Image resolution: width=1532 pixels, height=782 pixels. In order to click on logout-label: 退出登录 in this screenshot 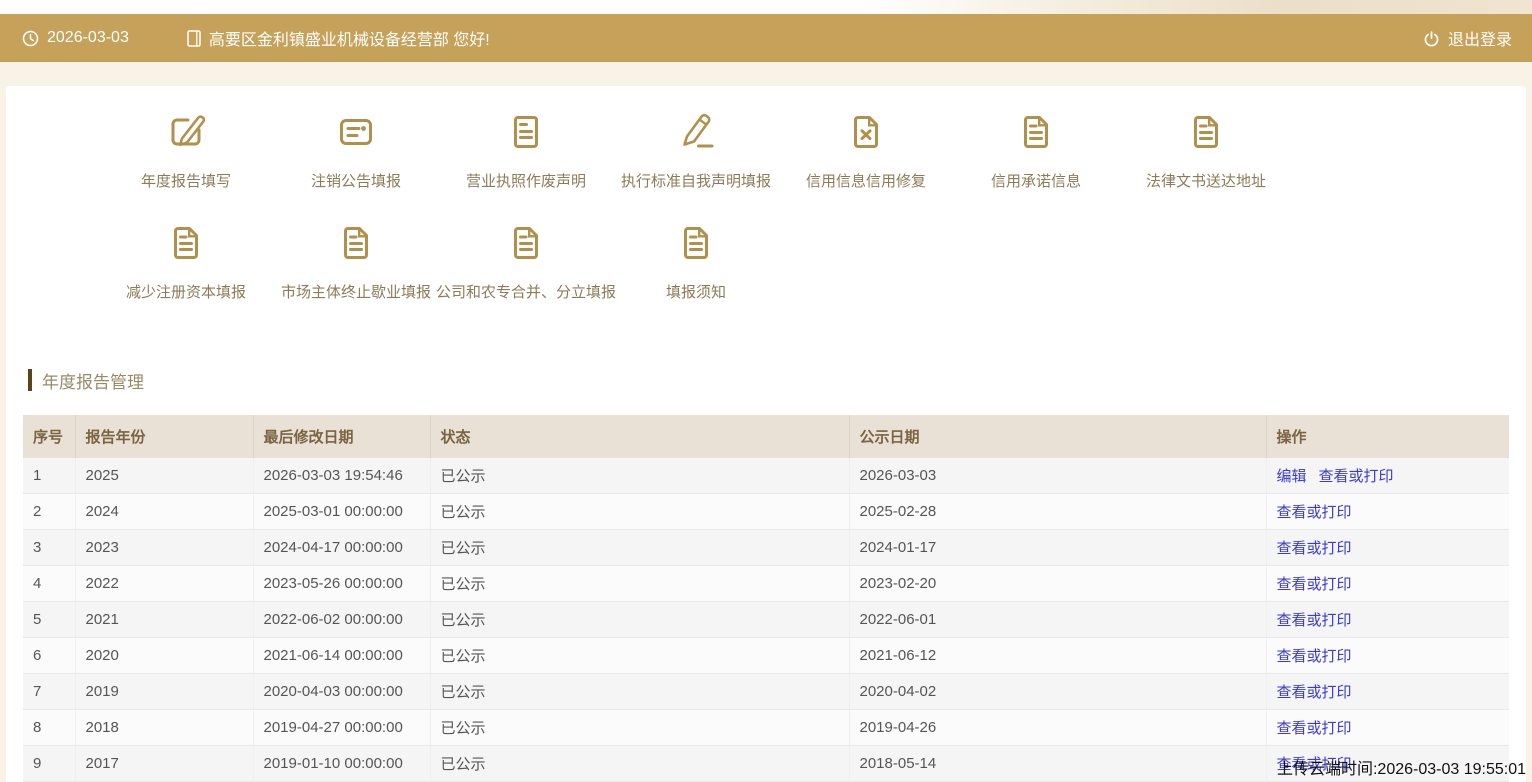, I will do `click(1479, 40)`.